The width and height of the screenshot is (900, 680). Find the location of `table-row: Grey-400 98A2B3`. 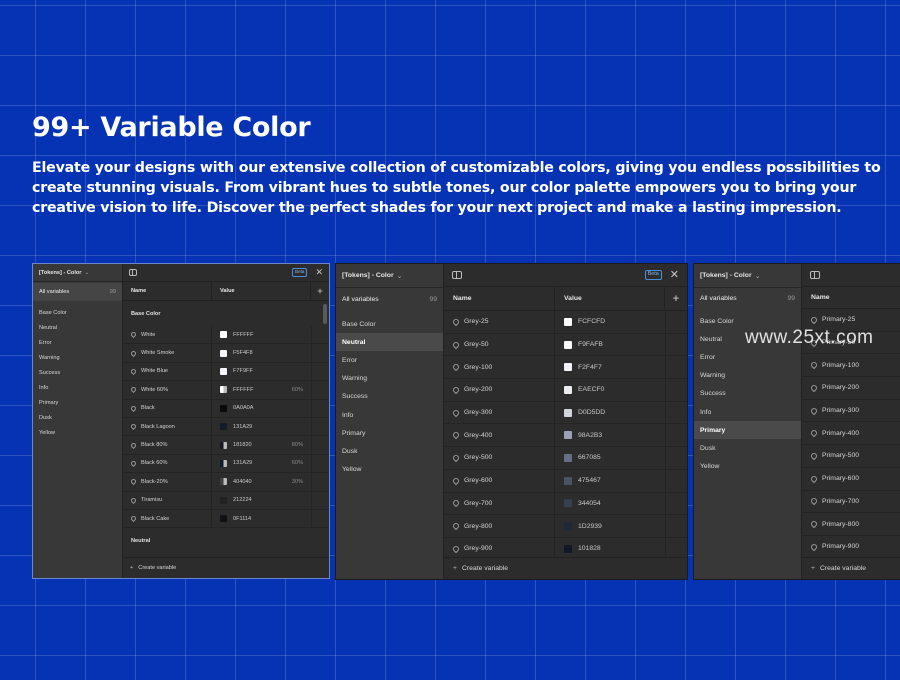

table-row: Grey-400 98A2B3 is located at coordinates (565, 436).